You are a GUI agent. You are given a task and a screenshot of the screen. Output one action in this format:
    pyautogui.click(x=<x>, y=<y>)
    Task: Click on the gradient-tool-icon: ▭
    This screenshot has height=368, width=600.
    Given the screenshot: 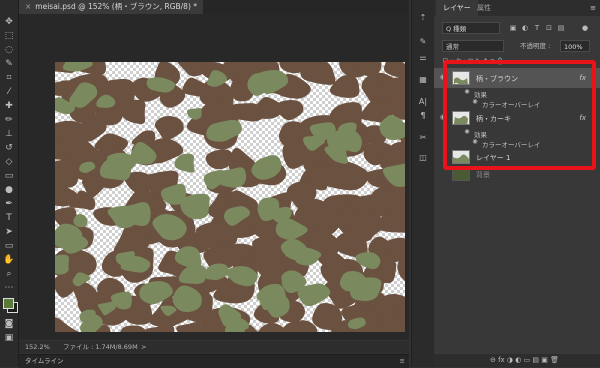 What is the action you would take?
    pyautogui.click(x=9, y=176)
    